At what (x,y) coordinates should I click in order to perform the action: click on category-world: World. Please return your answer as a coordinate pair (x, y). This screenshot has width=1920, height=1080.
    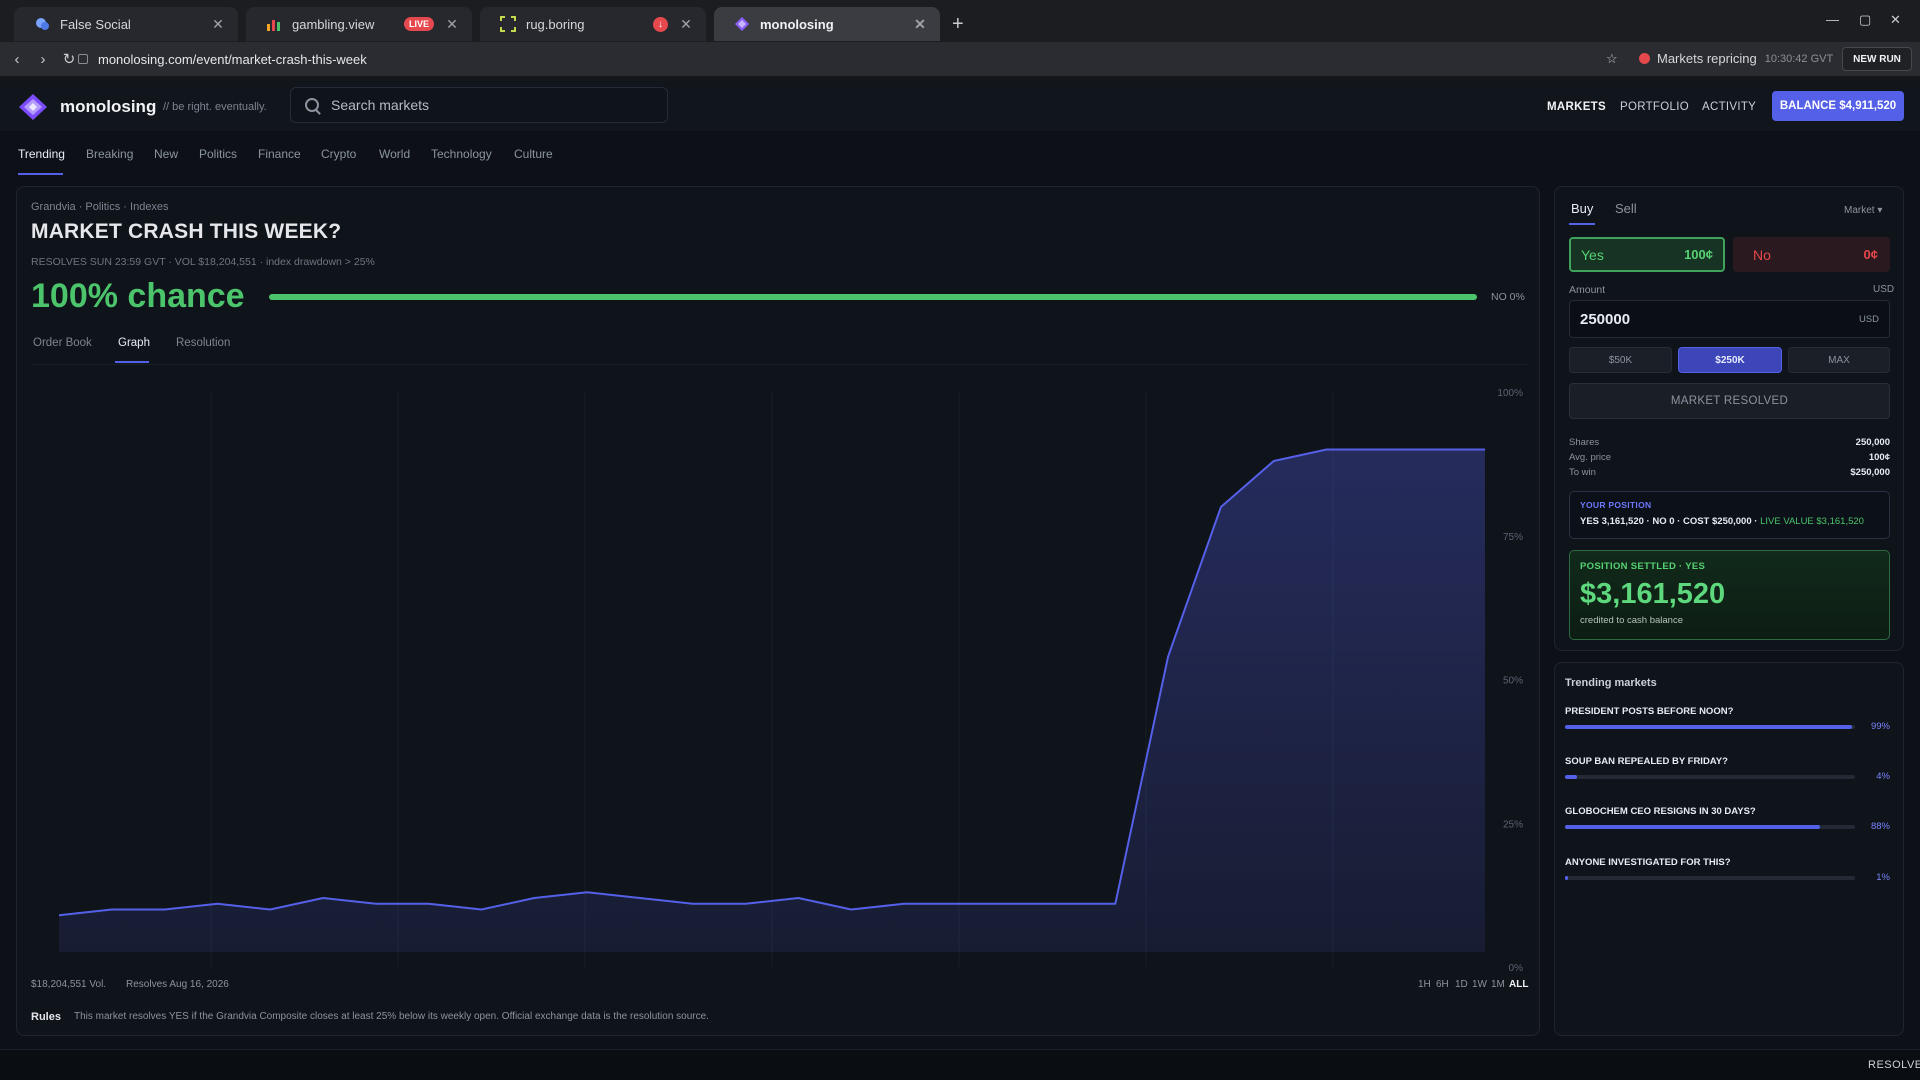
    Looking at the image, I should click on (394, 154).